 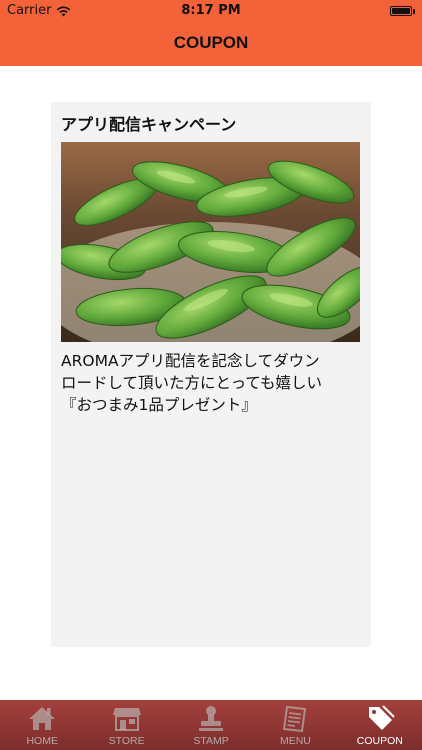 I want to click on tab-stamp: STAMP, so click(x=211, y=725).